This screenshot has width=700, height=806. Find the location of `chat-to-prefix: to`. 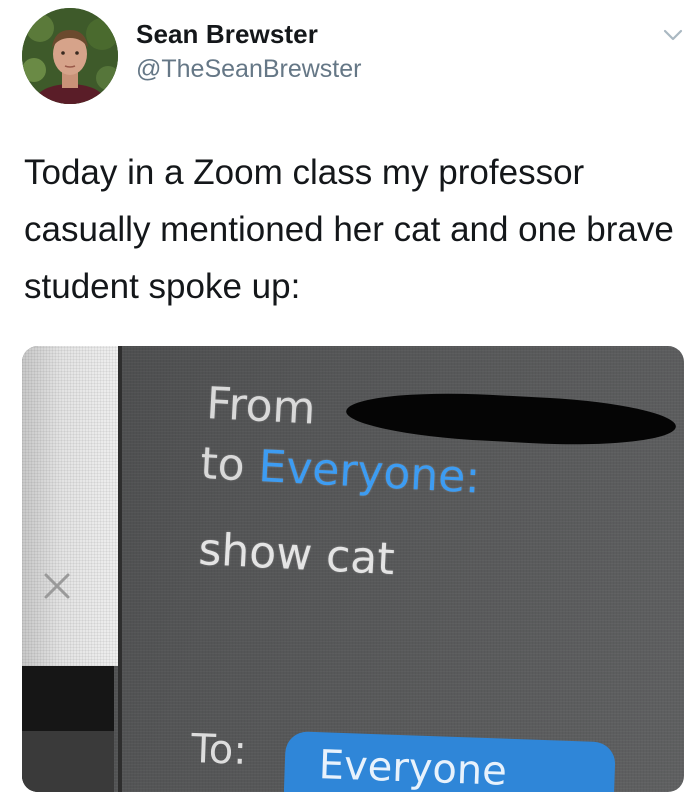

chat-to-prefix: to is located at coordinates (223, 464).